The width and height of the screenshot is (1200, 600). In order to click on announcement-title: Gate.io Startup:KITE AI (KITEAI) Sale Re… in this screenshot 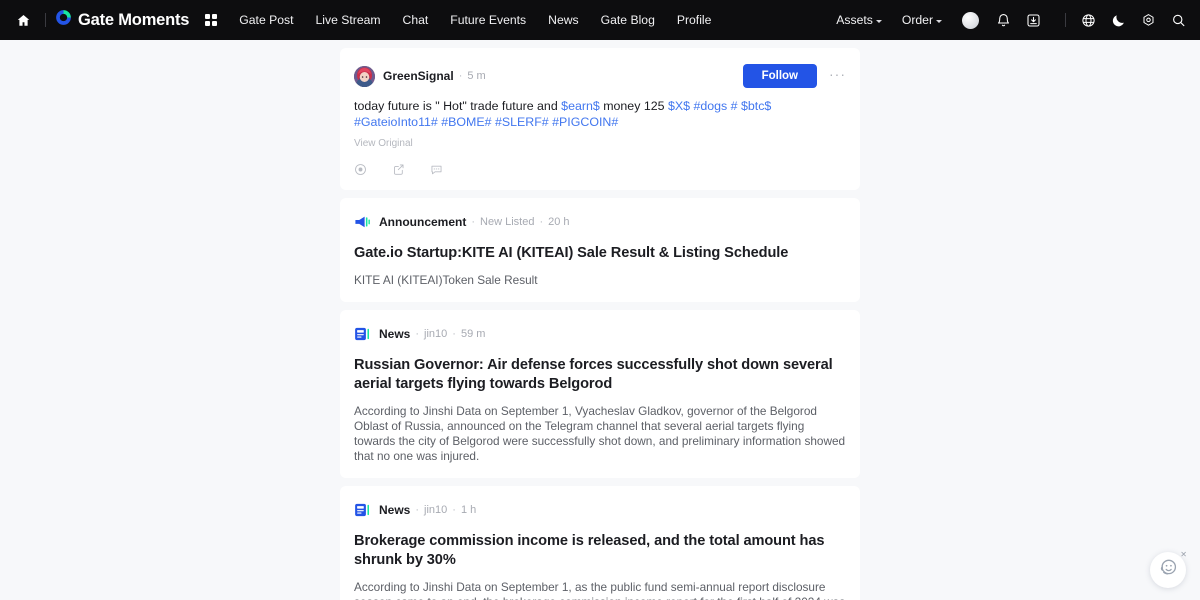, I will do `click(600, 253)`.